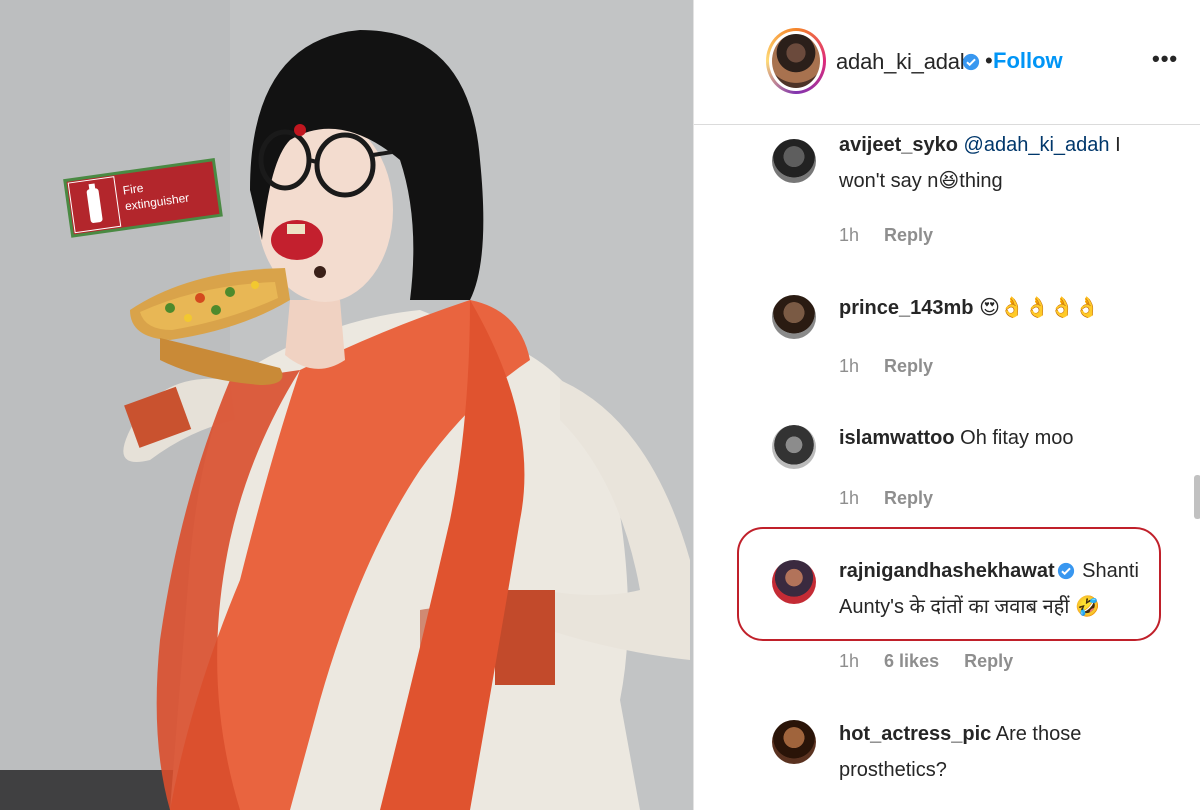 The height and width of the screenshot is (810, 1200). I want to click on sign-text-fire: Fire, so click(133, 189).